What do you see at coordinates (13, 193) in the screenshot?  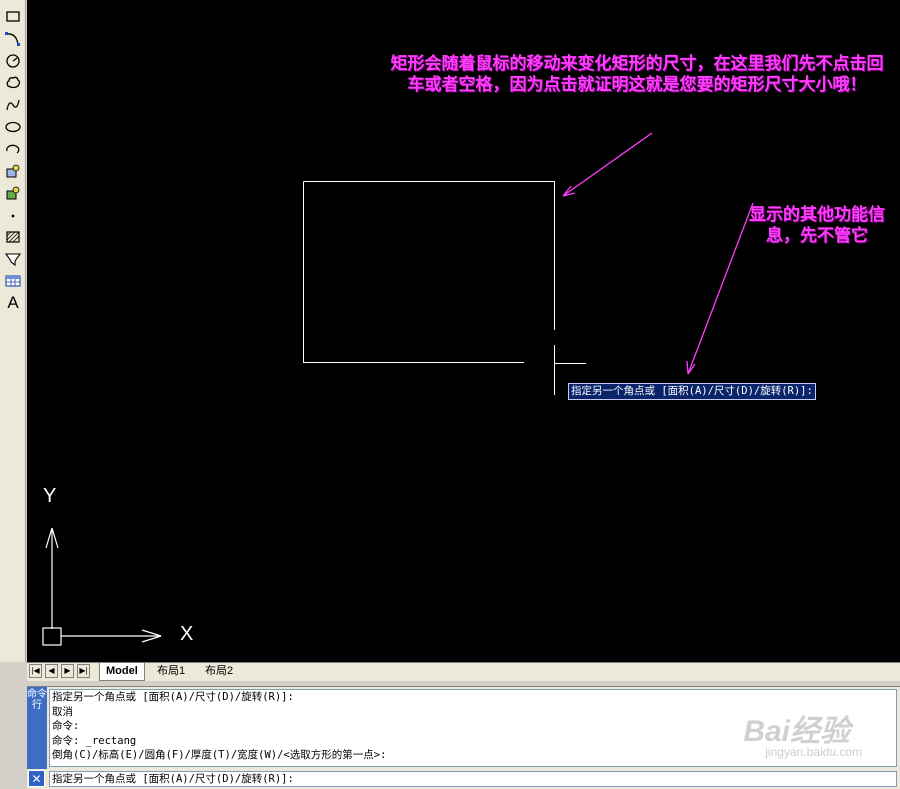 I see `make-block-icon` at bounding box center [13, 193].